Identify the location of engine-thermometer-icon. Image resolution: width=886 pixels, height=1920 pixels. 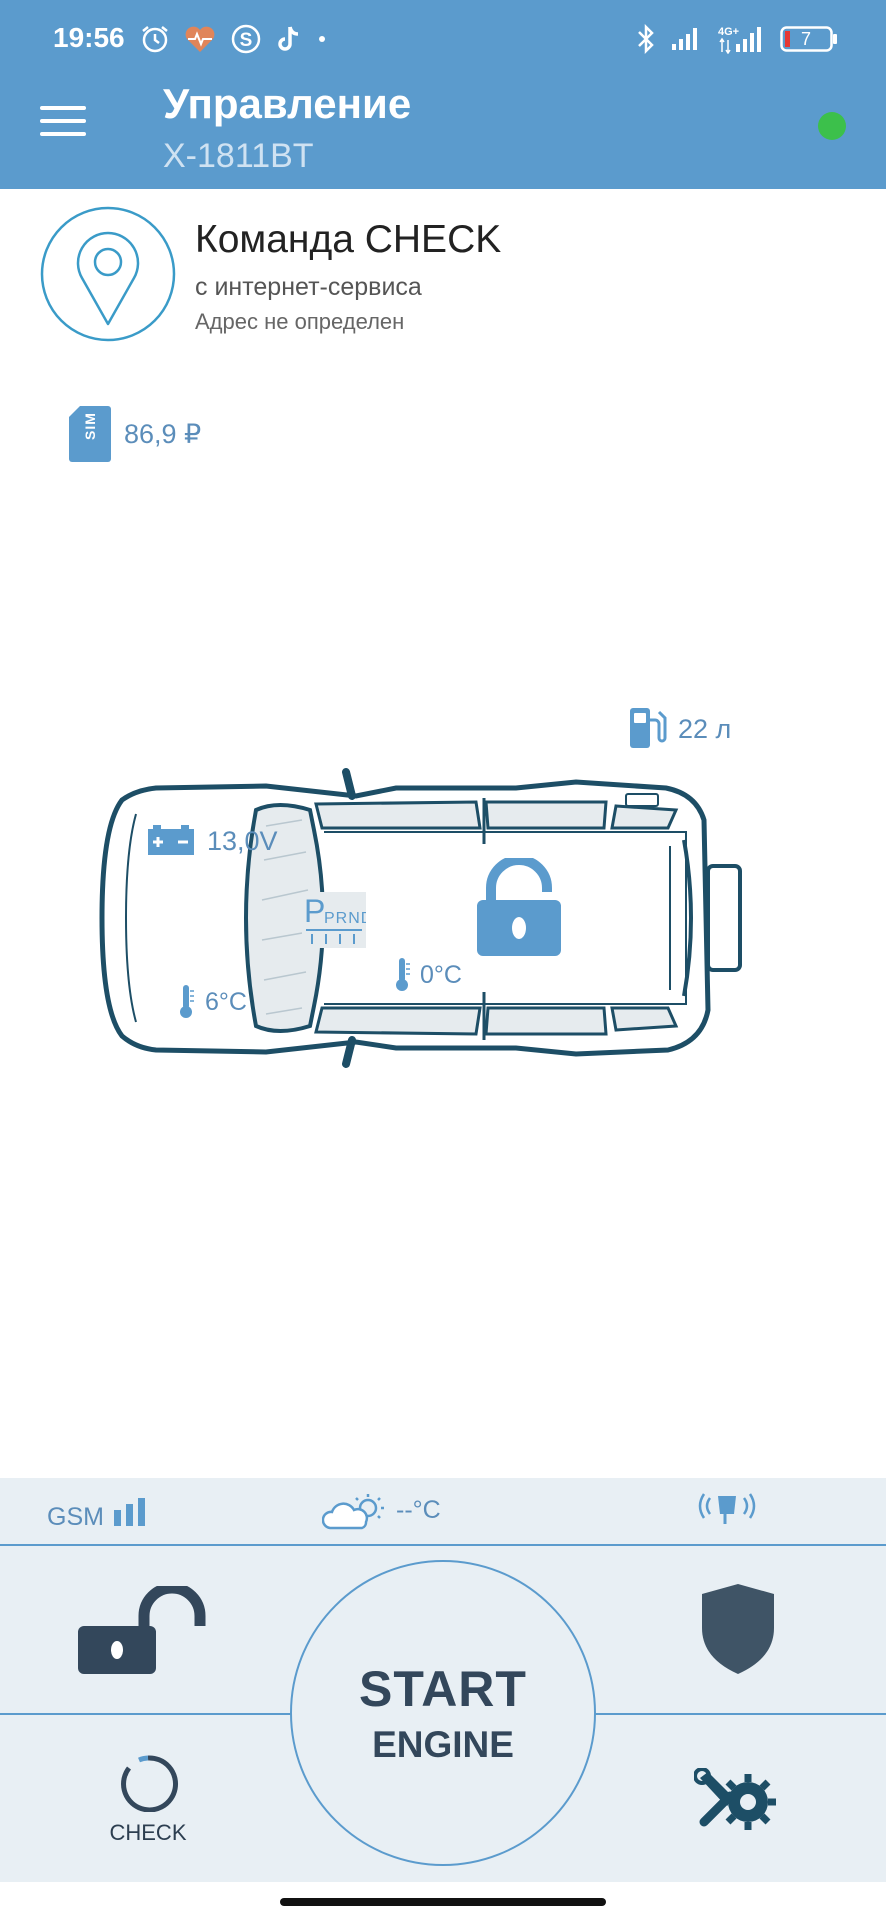
(403, 974).